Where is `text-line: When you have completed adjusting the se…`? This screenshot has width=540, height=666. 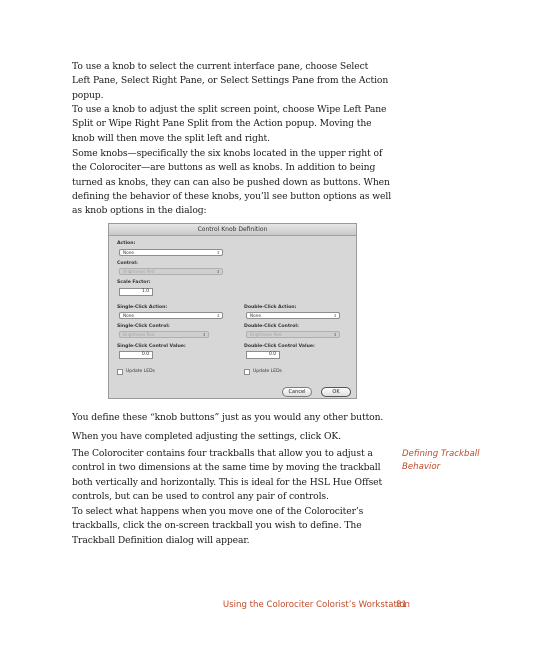 text-line: When you have completed adjusting the se… is located at coordinates (206, 436).